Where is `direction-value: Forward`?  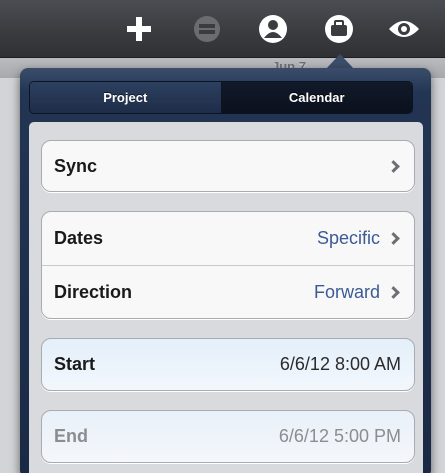 direction-value: Forward is located at coordinates (346, 291).